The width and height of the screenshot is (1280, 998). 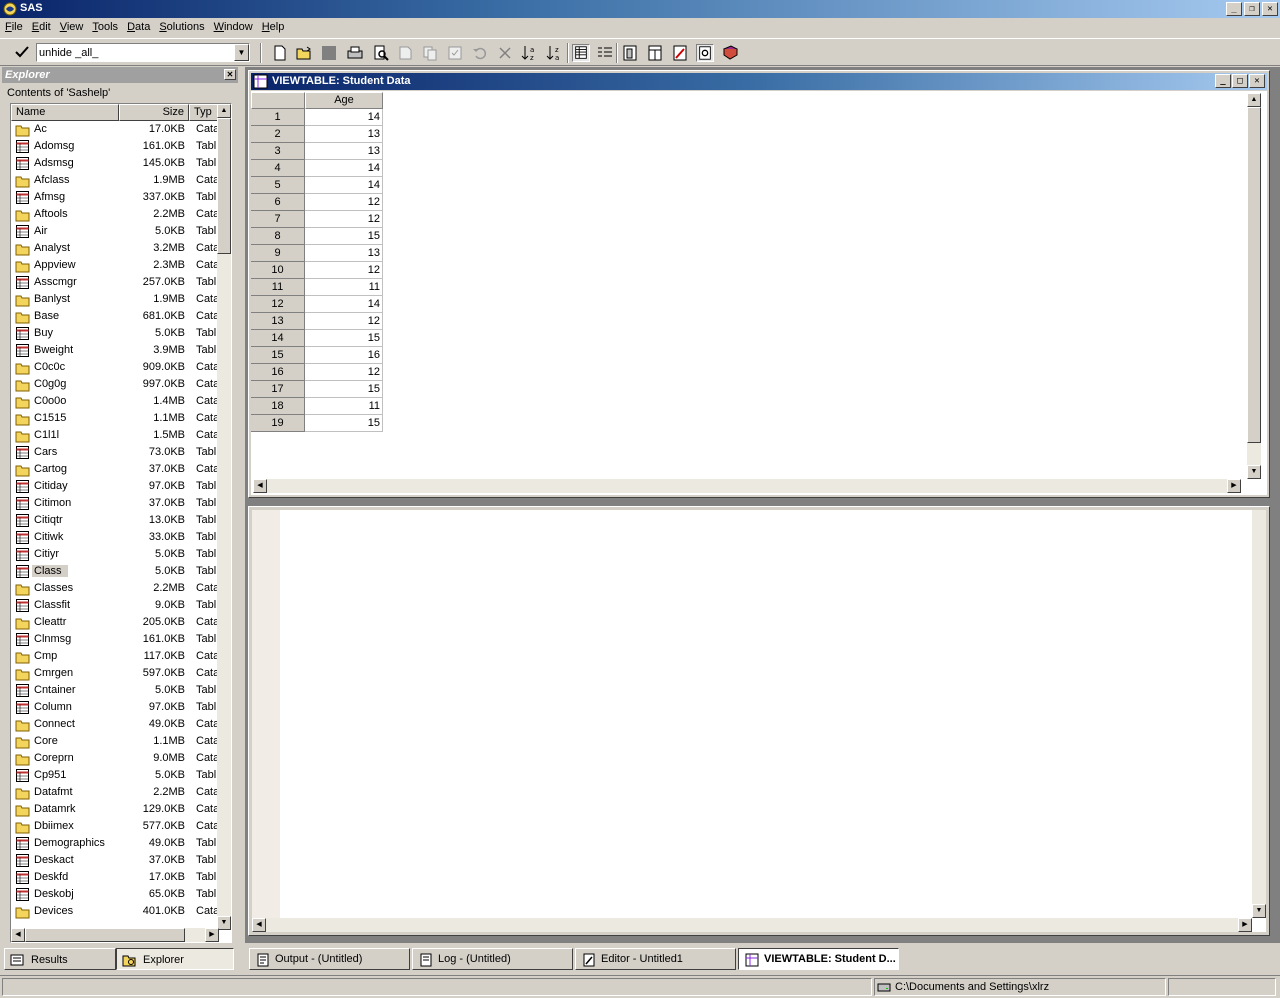 I want to click on table-row: 15 16, so click(x=317, y=355).